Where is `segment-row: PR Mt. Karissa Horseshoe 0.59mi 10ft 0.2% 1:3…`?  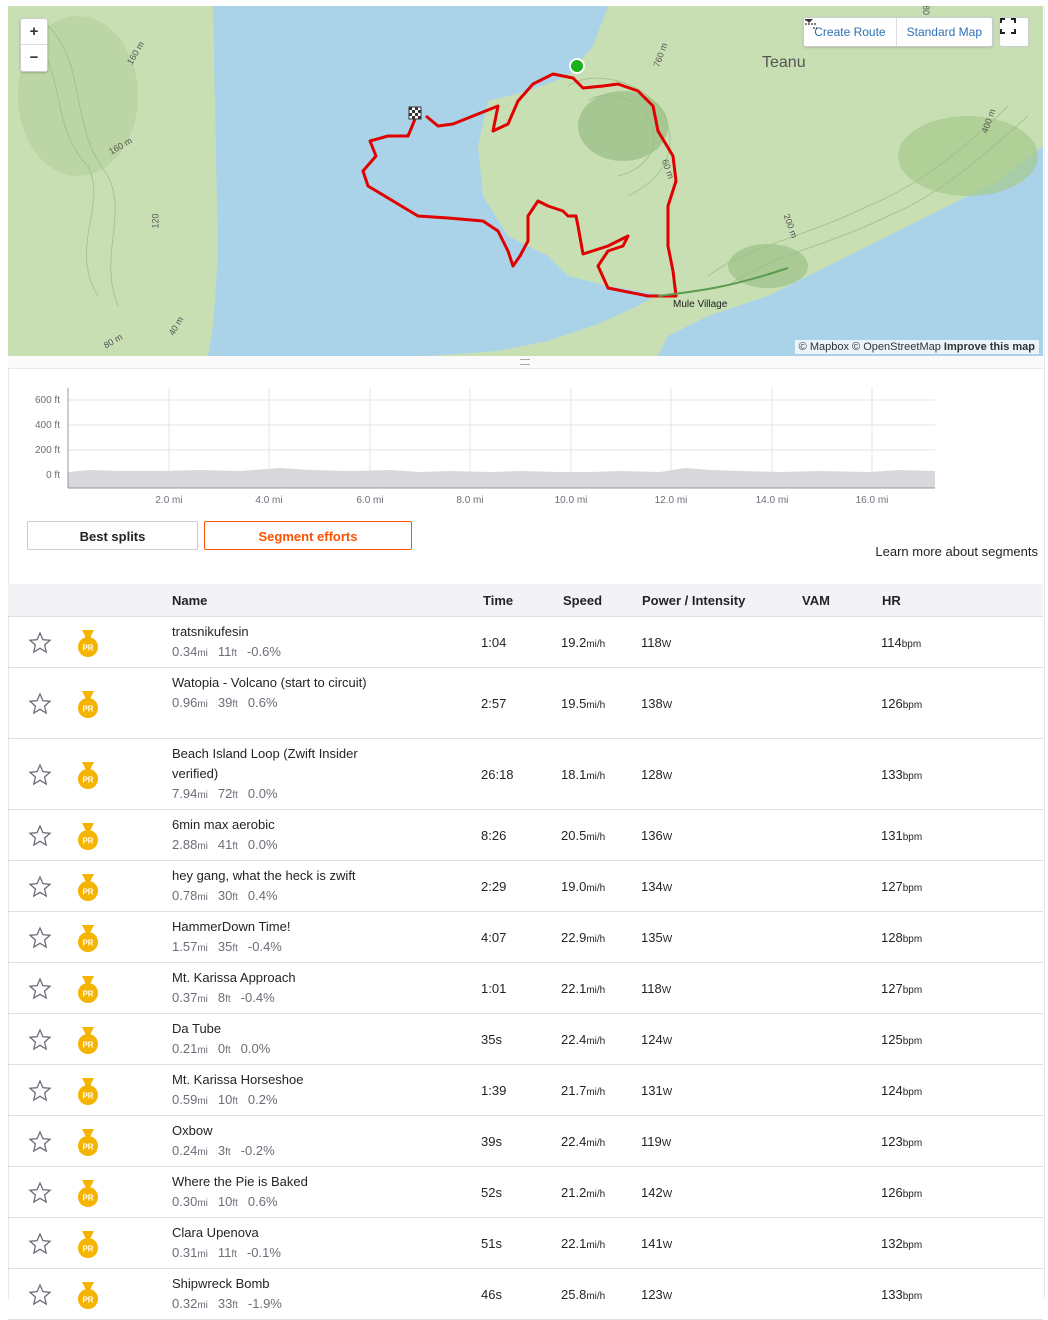
segment-row: PR Mt. Karissa Horseshoe 0.59mi 10ft 0.2% 1:3… is located at coordinates (525, 1090).